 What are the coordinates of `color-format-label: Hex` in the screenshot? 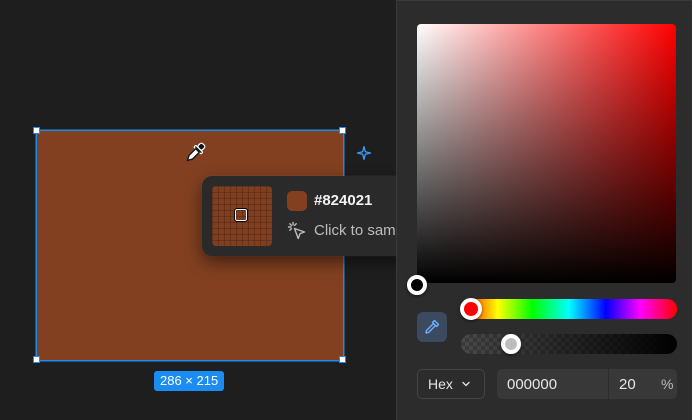 It's located at (440, 384).